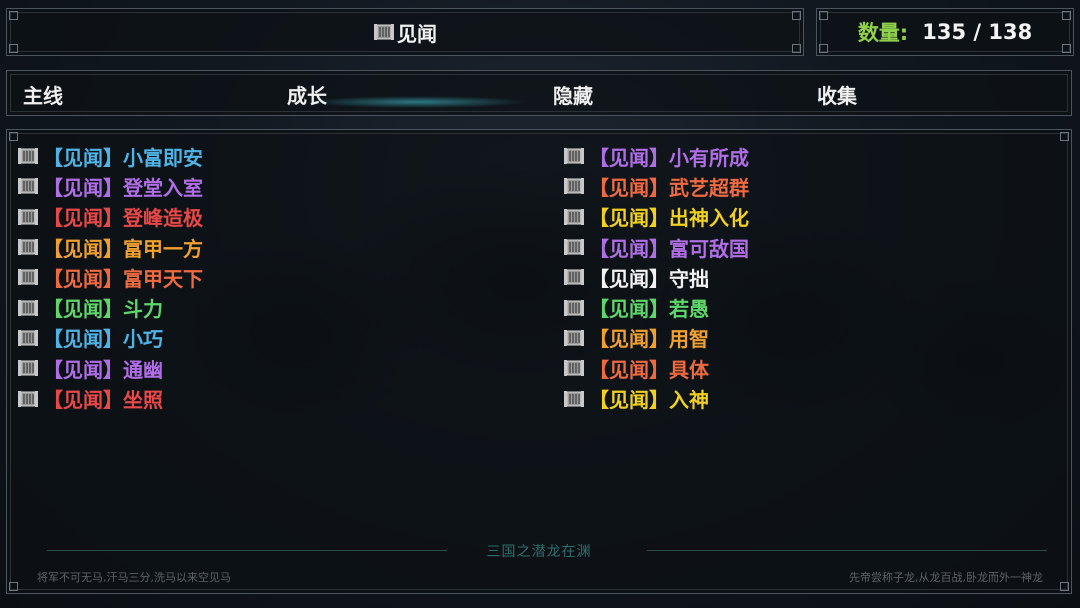  What do you see at coordinates (689, 400) in the screenshot?
I see `achievement-name: 入神` at bounding box center [689, 400].